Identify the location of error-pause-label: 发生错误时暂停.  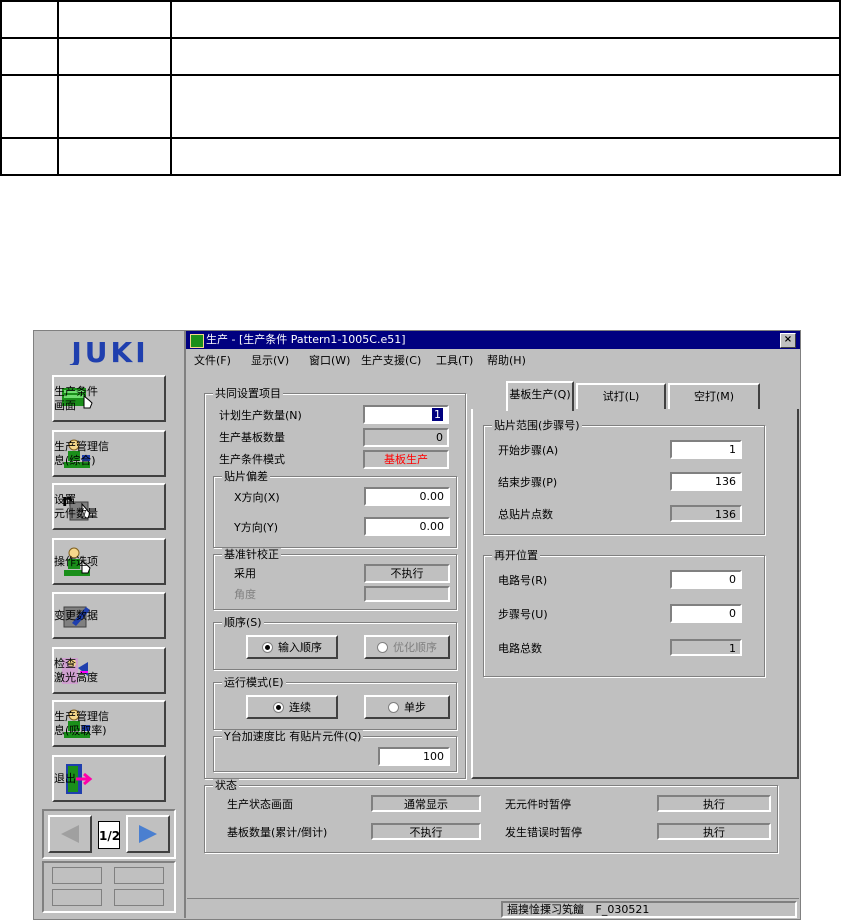
(543, 832).